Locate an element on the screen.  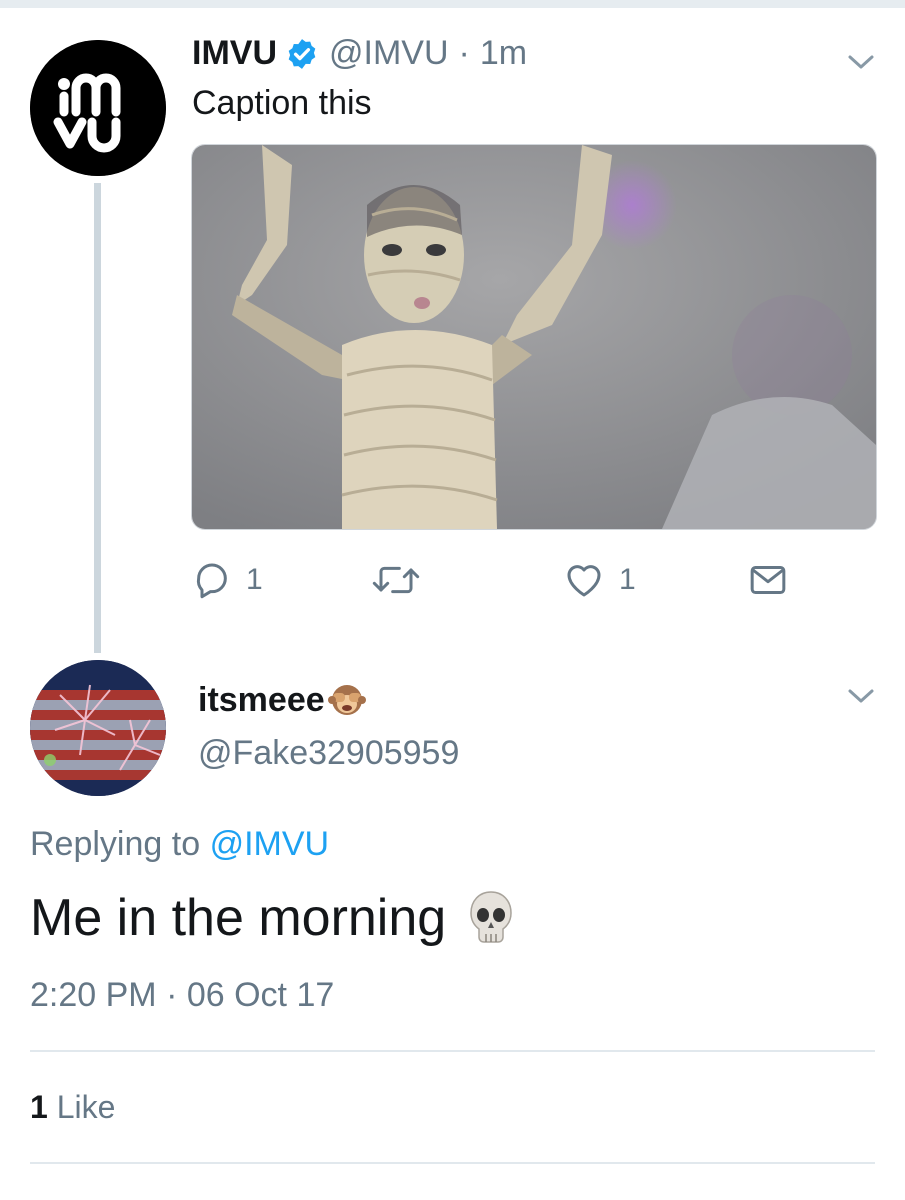
imvu-logo is located at coordinates (98, 108).